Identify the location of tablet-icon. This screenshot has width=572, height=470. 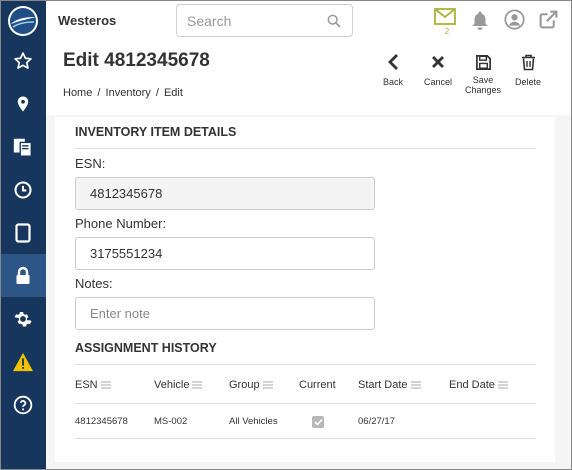
(23, 232).